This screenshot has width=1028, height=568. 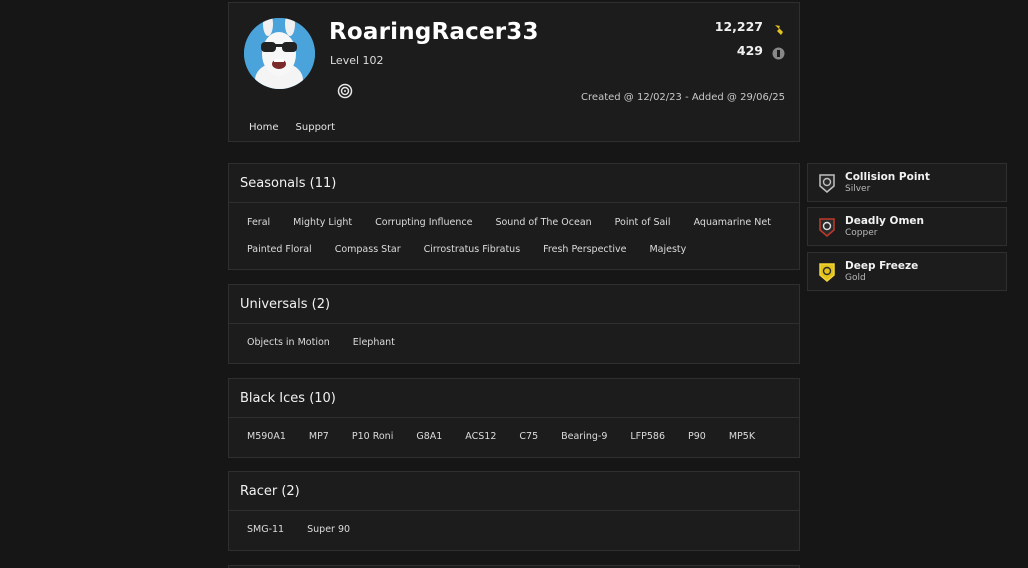 I want to click on badge-tier: Silver, so click(x=858, y=189).